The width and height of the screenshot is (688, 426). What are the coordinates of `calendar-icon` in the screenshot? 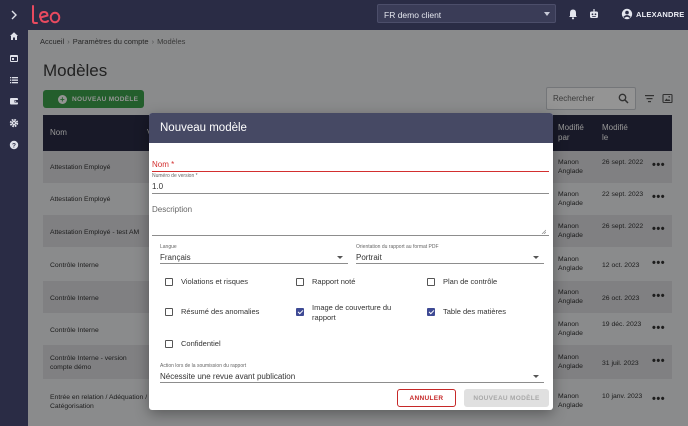 It's located at (14, 58).